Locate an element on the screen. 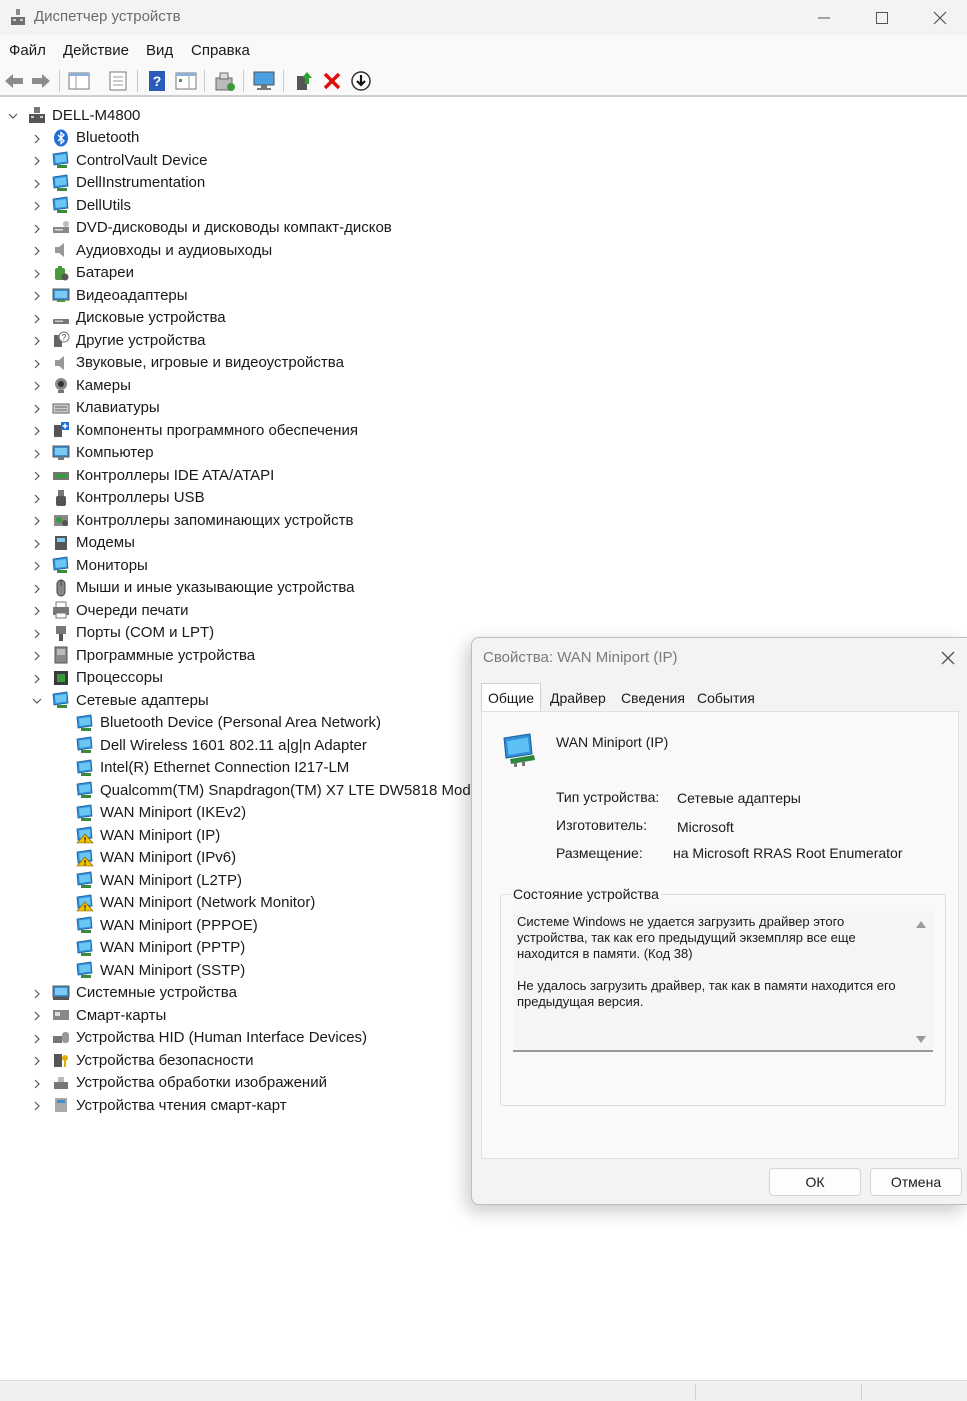 The image size is (967, 1401). properties-button is located at coordinates (118, 81).